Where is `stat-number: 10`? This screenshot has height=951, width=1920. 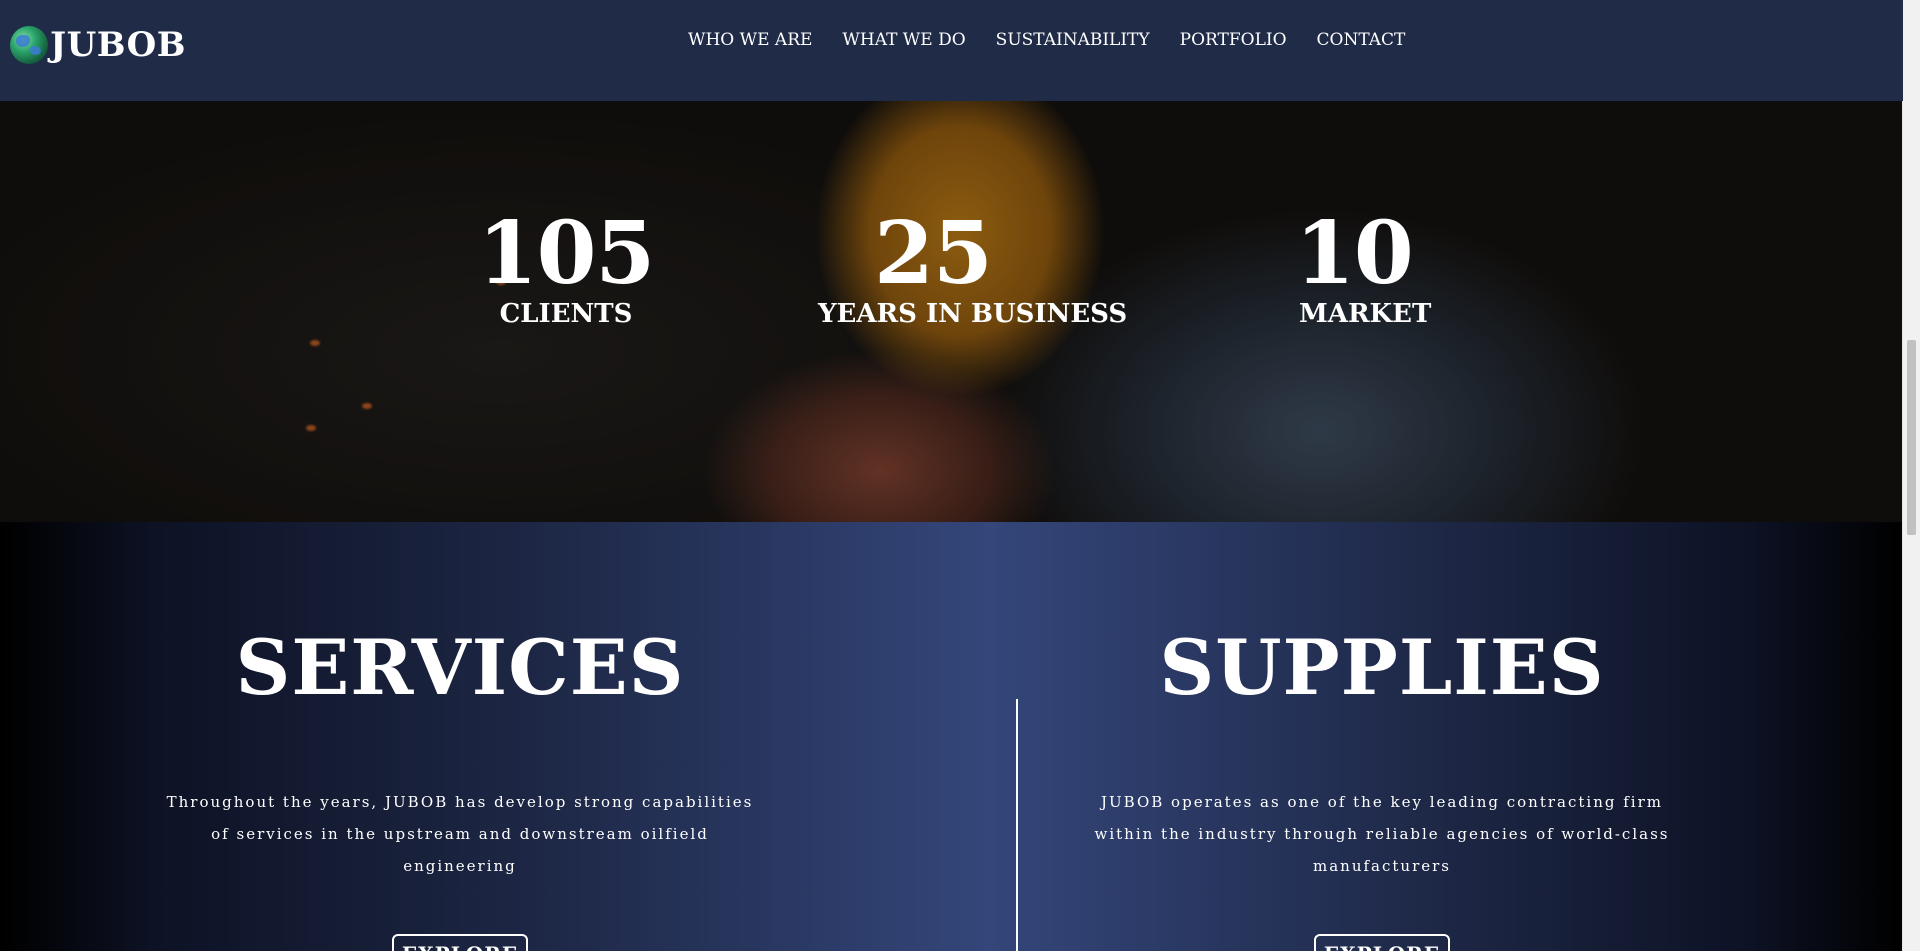 stat-number: 10 is located at coordinates (1354, 253).